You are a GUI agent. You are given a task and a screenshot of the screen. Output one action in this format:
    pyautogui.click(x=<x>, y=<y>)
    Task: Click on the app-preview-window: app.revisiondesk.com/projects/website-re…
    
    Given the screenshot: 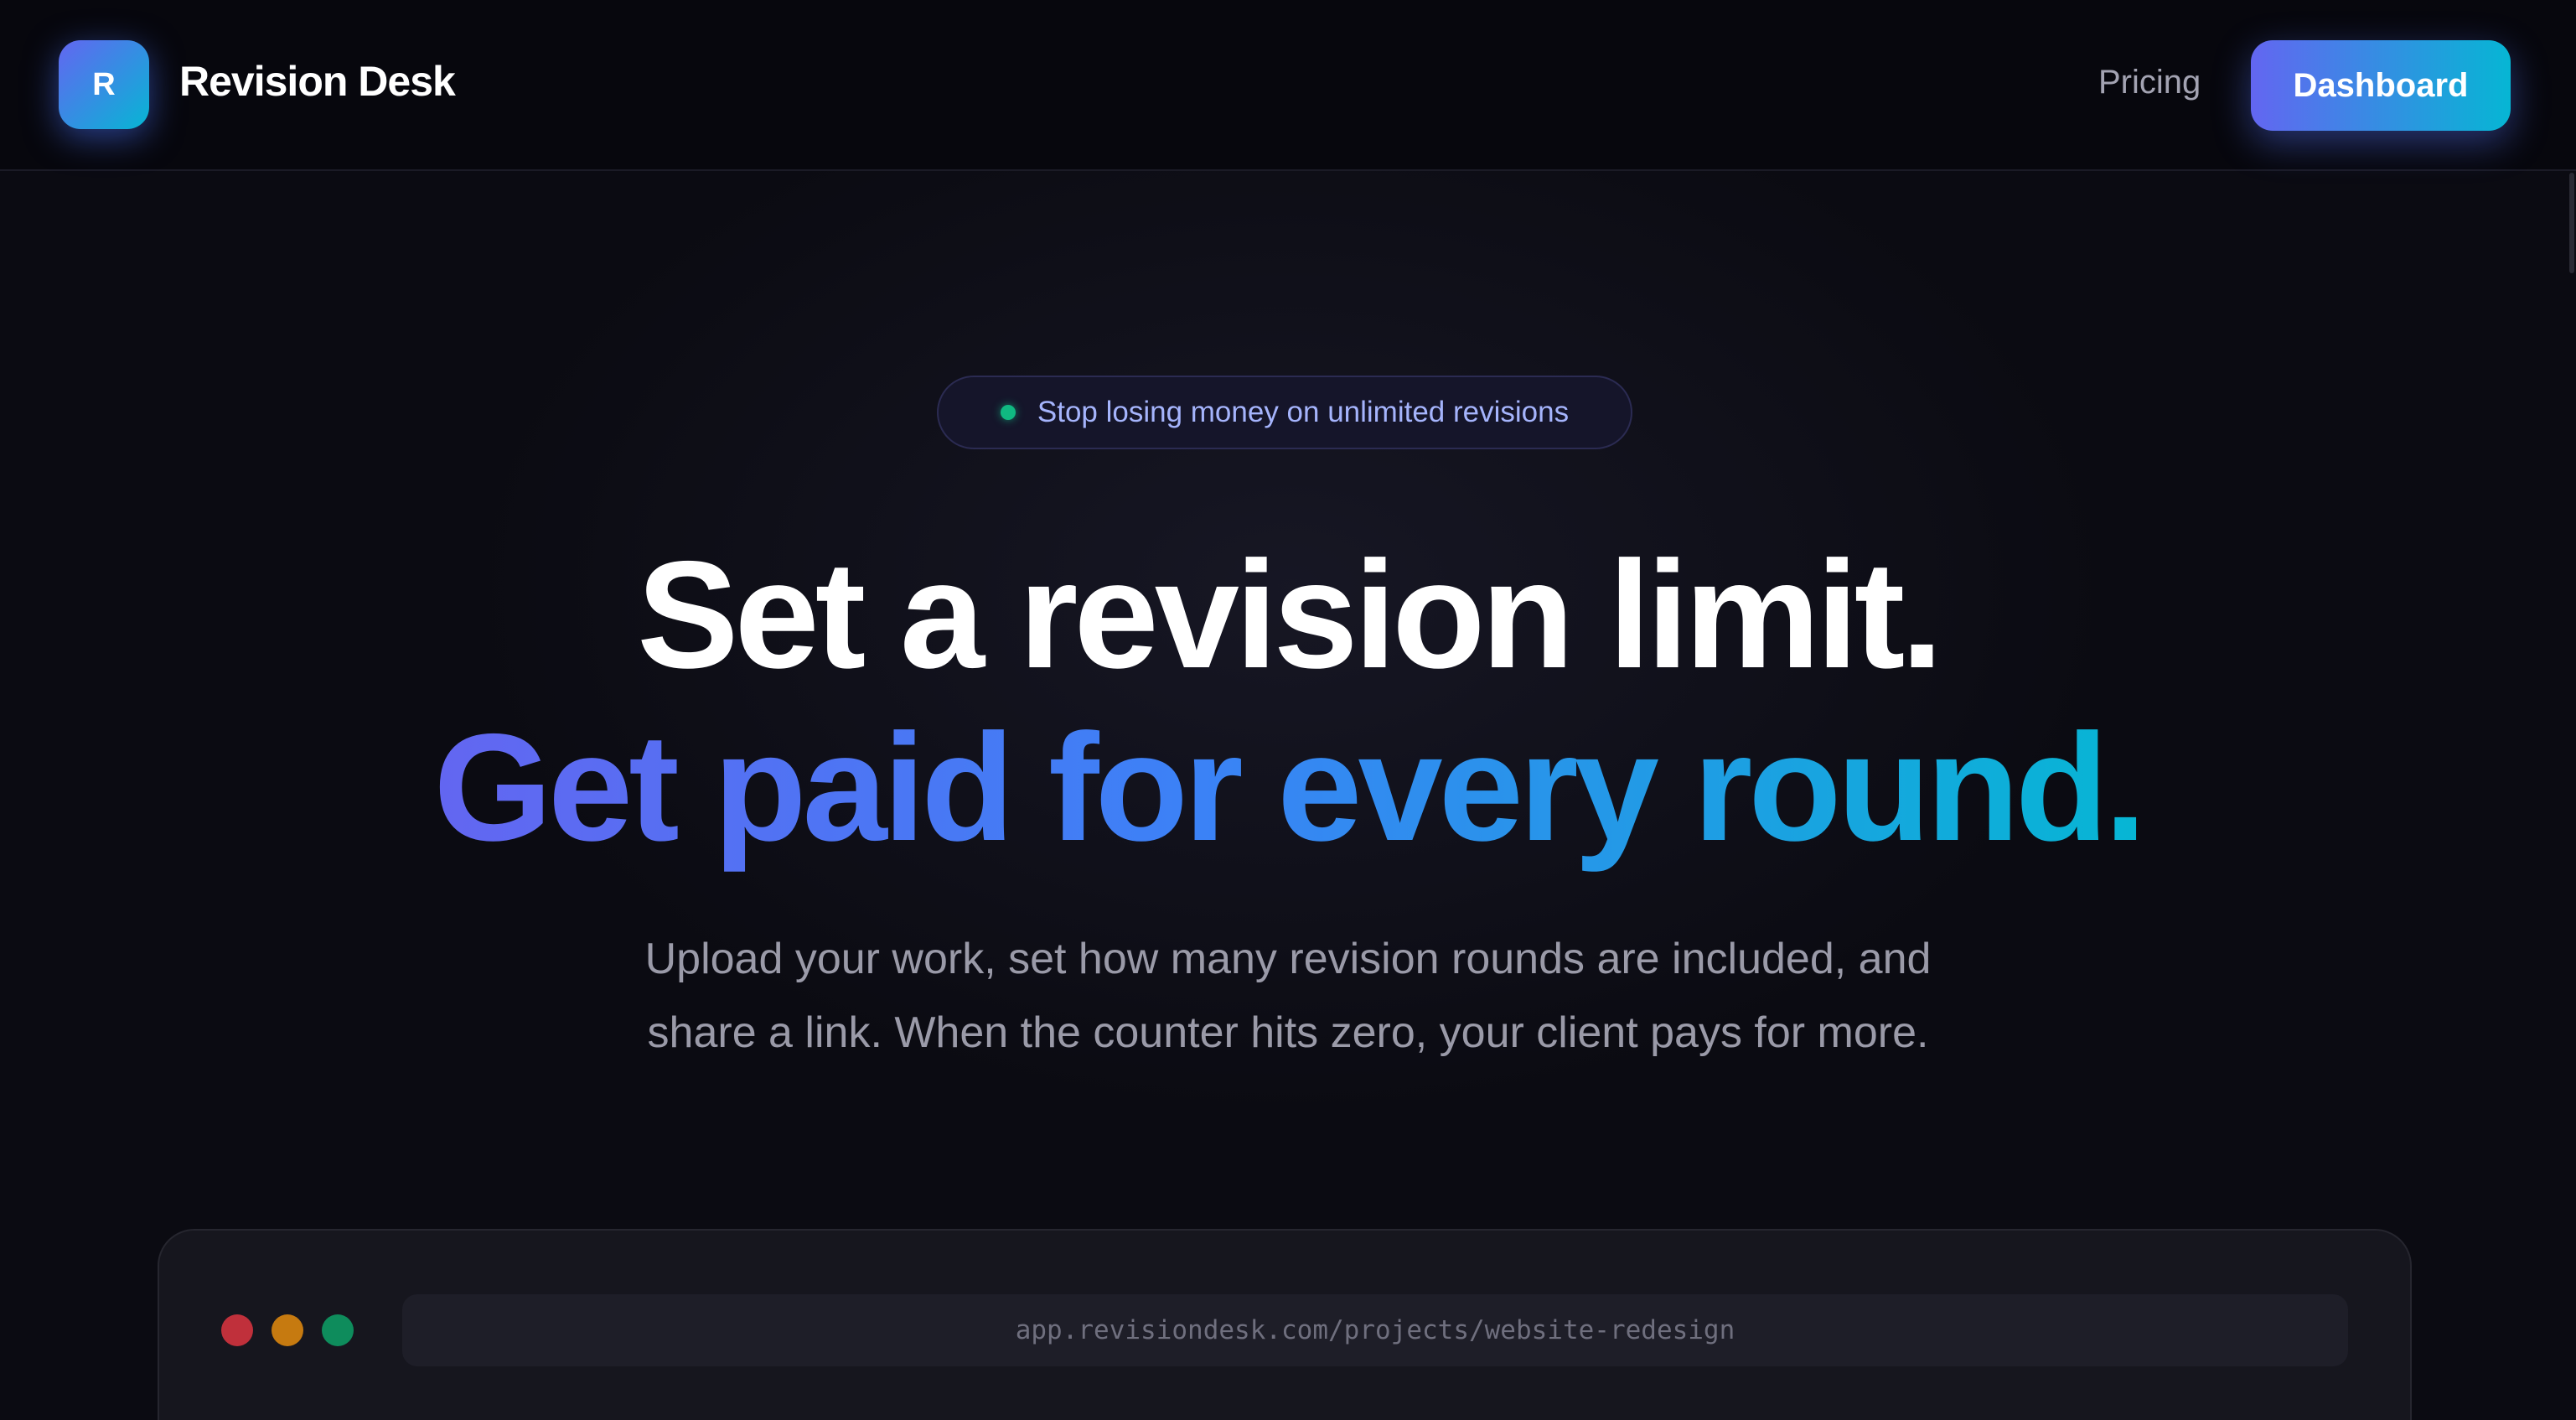 What is the action you would take?
    pyautogui.click(x=1285, y=1324)
    